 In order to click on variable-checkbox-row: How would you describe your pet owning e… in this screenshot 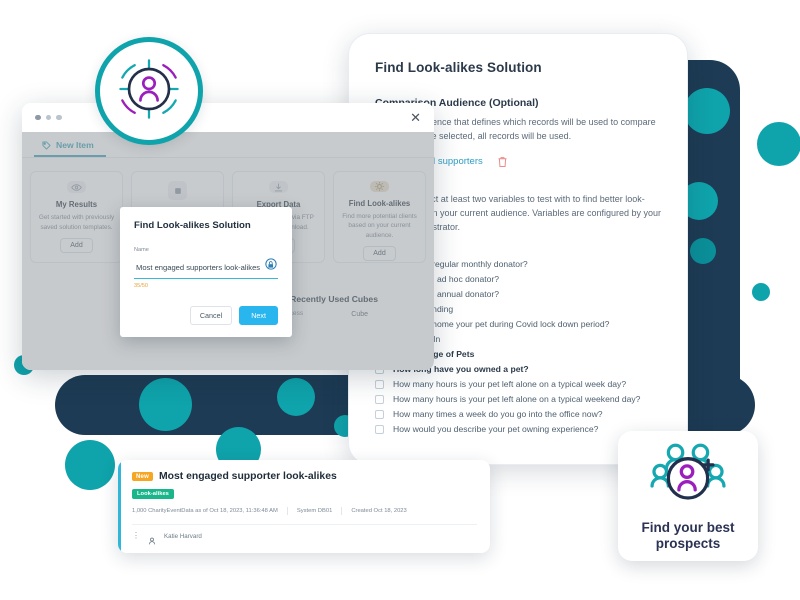, I will do `click(518, 429)`.